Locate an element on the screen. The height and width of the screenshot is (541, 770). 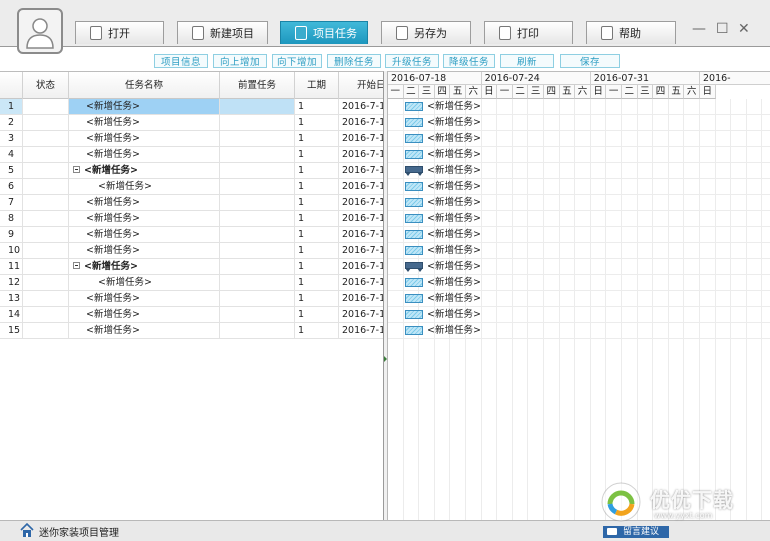
minimize-icon: — is located at coordinates (699, 29).